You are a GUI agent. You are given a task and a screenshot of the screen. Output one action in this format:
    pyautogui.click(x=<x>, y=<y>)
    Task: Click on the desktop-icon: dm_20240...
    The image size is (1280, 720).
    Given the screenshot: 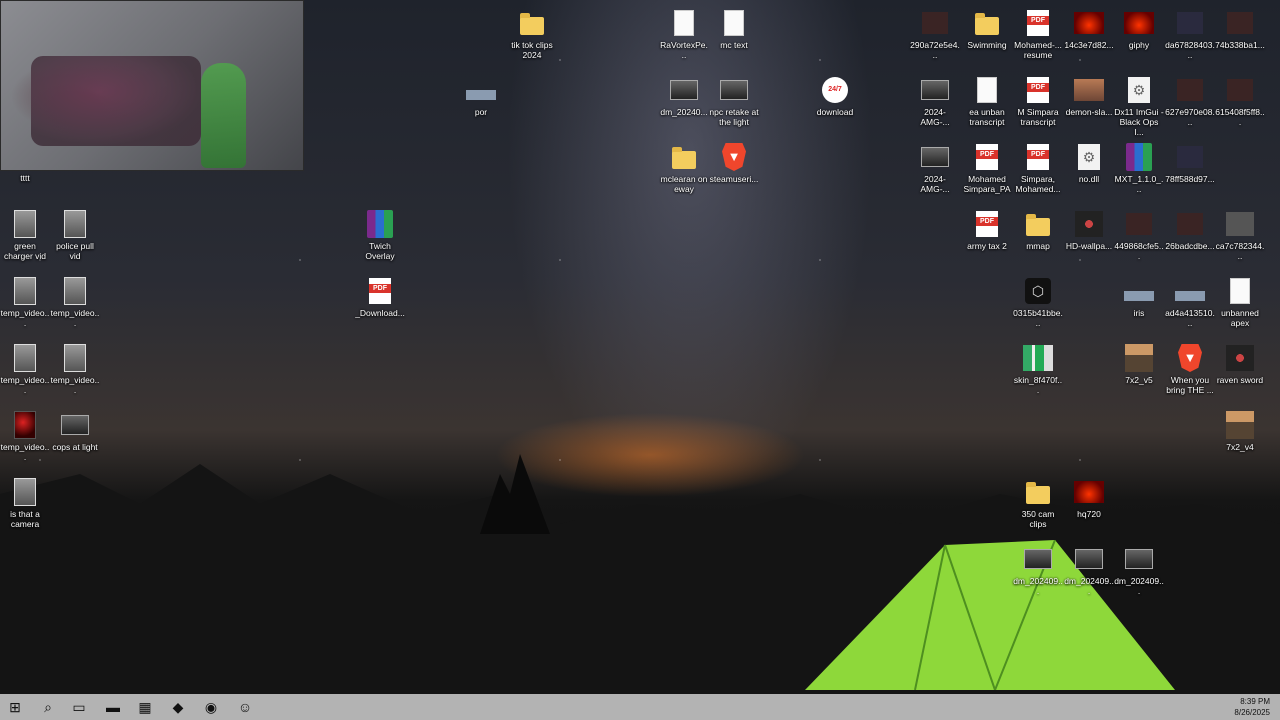 What is the action you would take?
    pyautogui.click(x=684, y=96)
    